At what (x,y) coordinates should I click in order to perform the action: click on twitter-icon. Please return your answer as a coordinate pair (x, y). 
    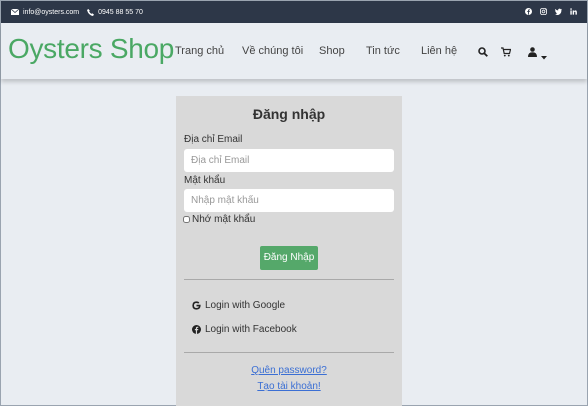
    Looking at the image, I should click on (558, 12).